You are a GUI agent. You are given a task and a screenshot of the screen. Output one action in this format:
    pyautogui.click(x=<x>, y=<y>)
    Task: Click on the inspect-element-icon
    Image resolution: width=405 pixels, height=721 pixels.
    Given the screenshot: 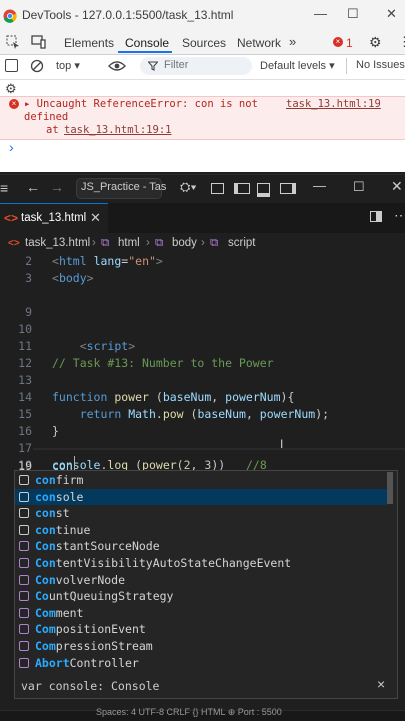 What is the action you would take?
    pyautogui.click(x=13, y=42)
    